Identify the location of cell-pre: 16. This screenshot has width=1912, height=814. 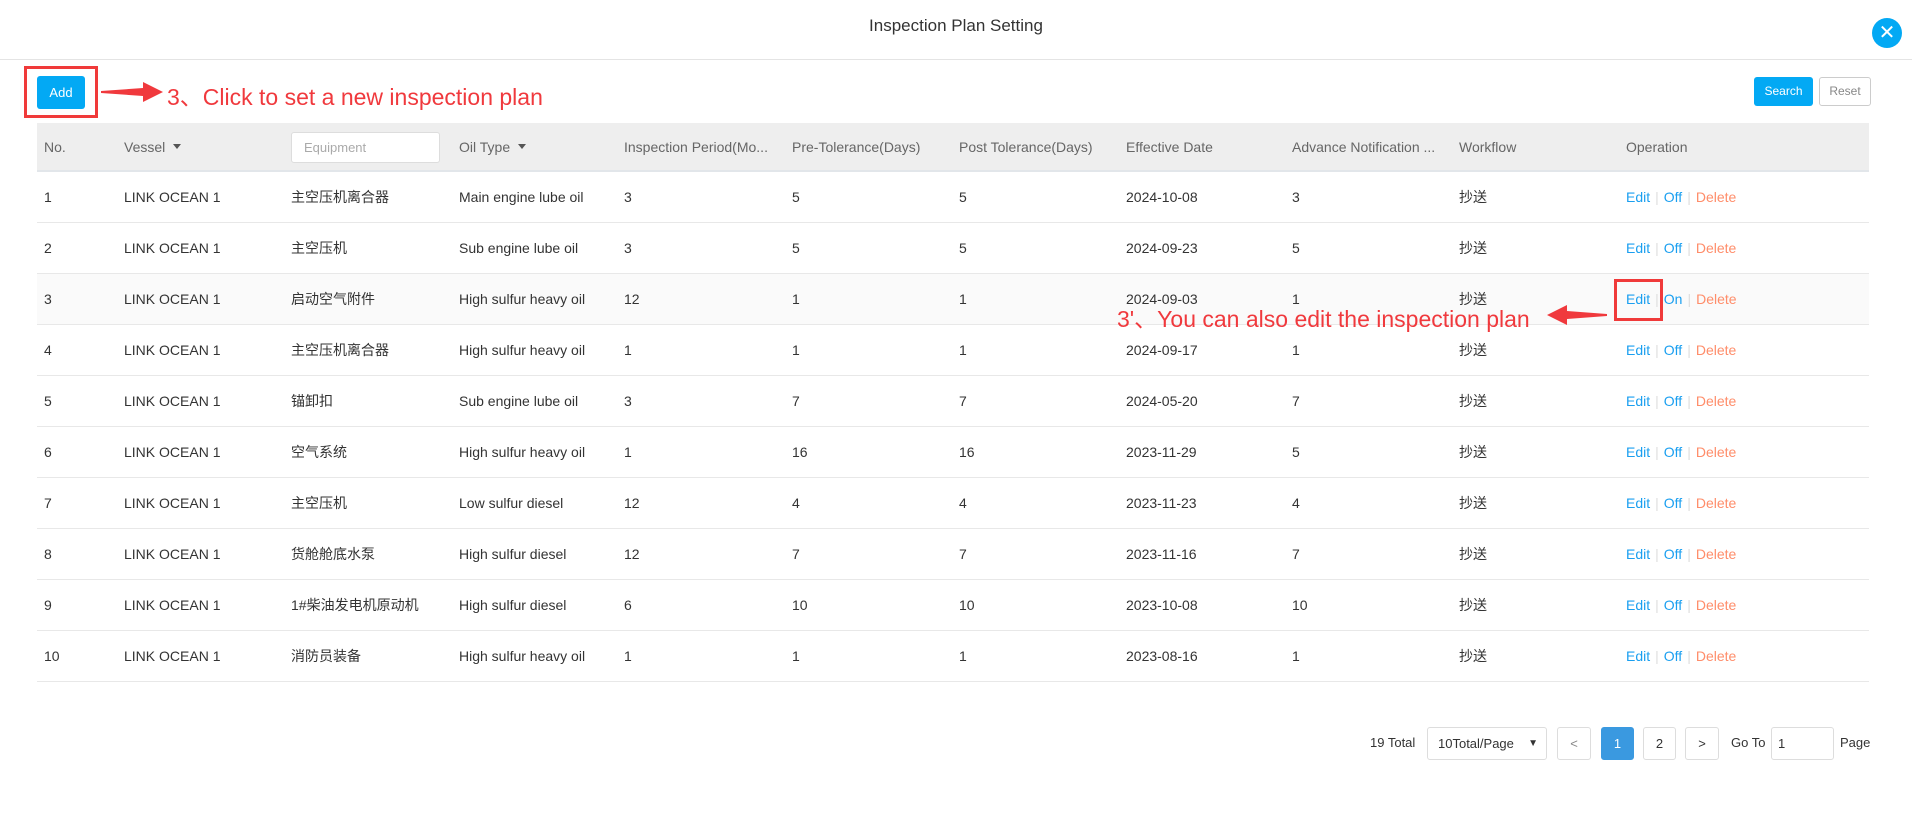
(800, 452).